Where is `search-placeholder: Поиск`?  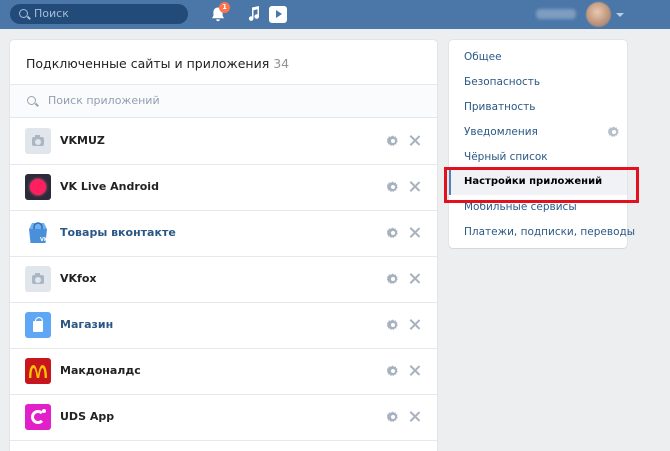 search-placeholder: Поиск is located at coordinates (51, 13).